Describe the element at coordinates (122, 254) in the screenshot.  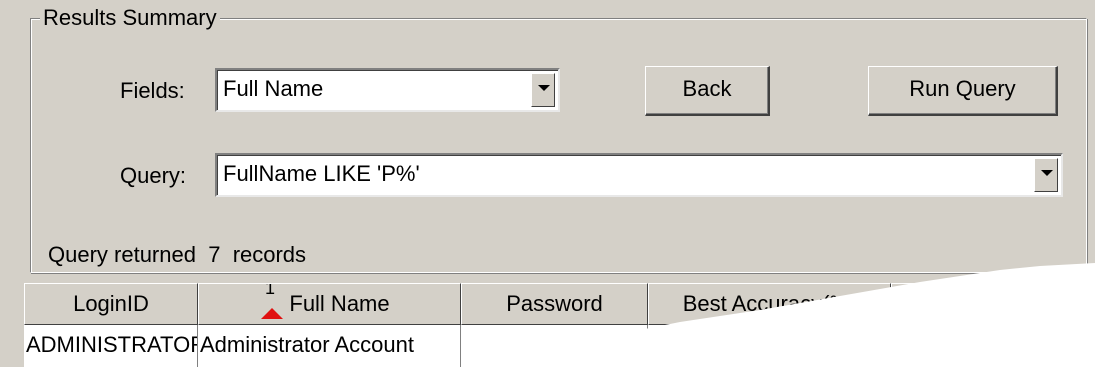
I see `status-prefix: Query returned` at that location.